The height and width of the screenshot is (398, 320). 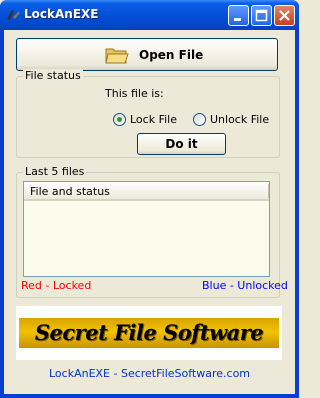 What do you see at coordinates (239, 119) in the screenshot?
I see `unlock-file-label: Unlock File` at bounding box center [239, 119].